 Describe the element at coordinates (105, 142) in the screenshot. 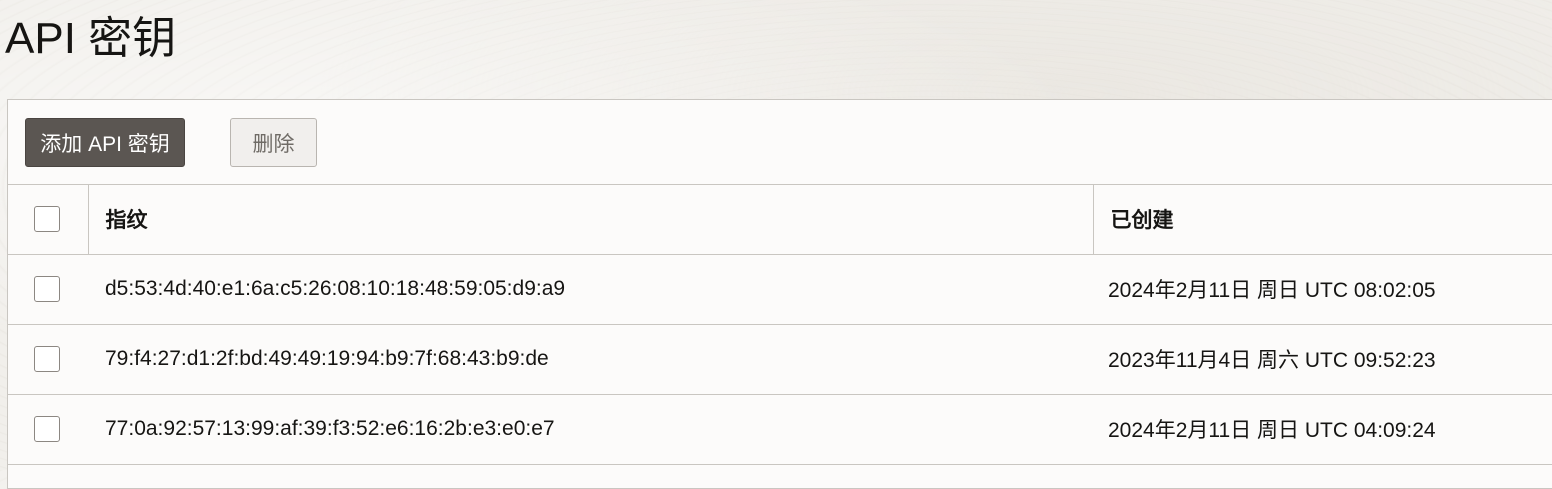

I see `add-api-key-button: 添加 API 密钥` at that location.